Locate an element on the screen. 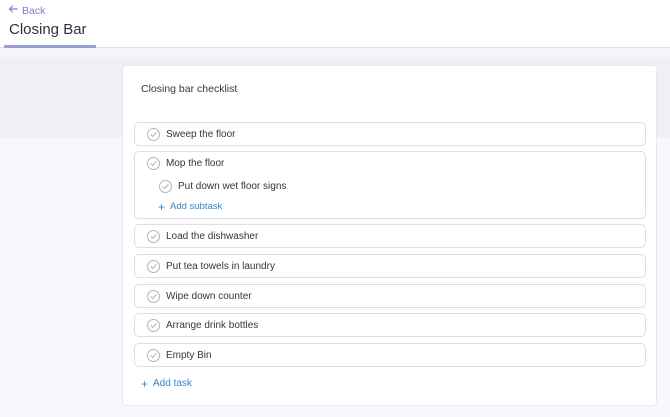 The width and height of the screenshot is (670, 417). add-task-button: + Add task is located at coordinates (166, 383).